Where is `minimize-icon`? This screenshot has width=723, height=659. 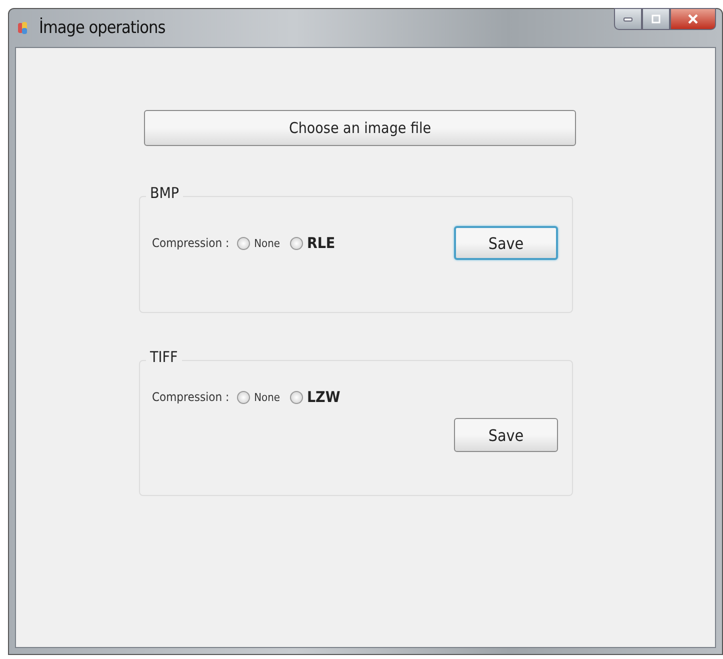
minimize-icon is located at coordinates (628, 19).